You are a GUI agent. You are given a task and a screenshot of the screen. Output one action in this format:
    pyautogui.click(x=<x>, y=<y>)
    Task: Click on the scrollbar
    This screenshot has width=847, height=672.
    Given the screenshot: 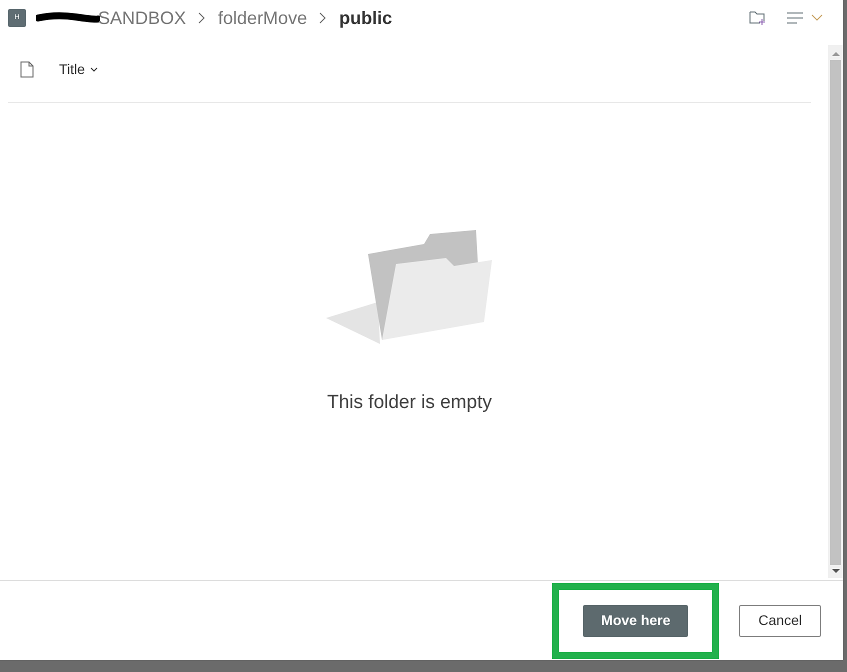 What is the action you would take?
    pyautogui.click(x=835, y=311)
    